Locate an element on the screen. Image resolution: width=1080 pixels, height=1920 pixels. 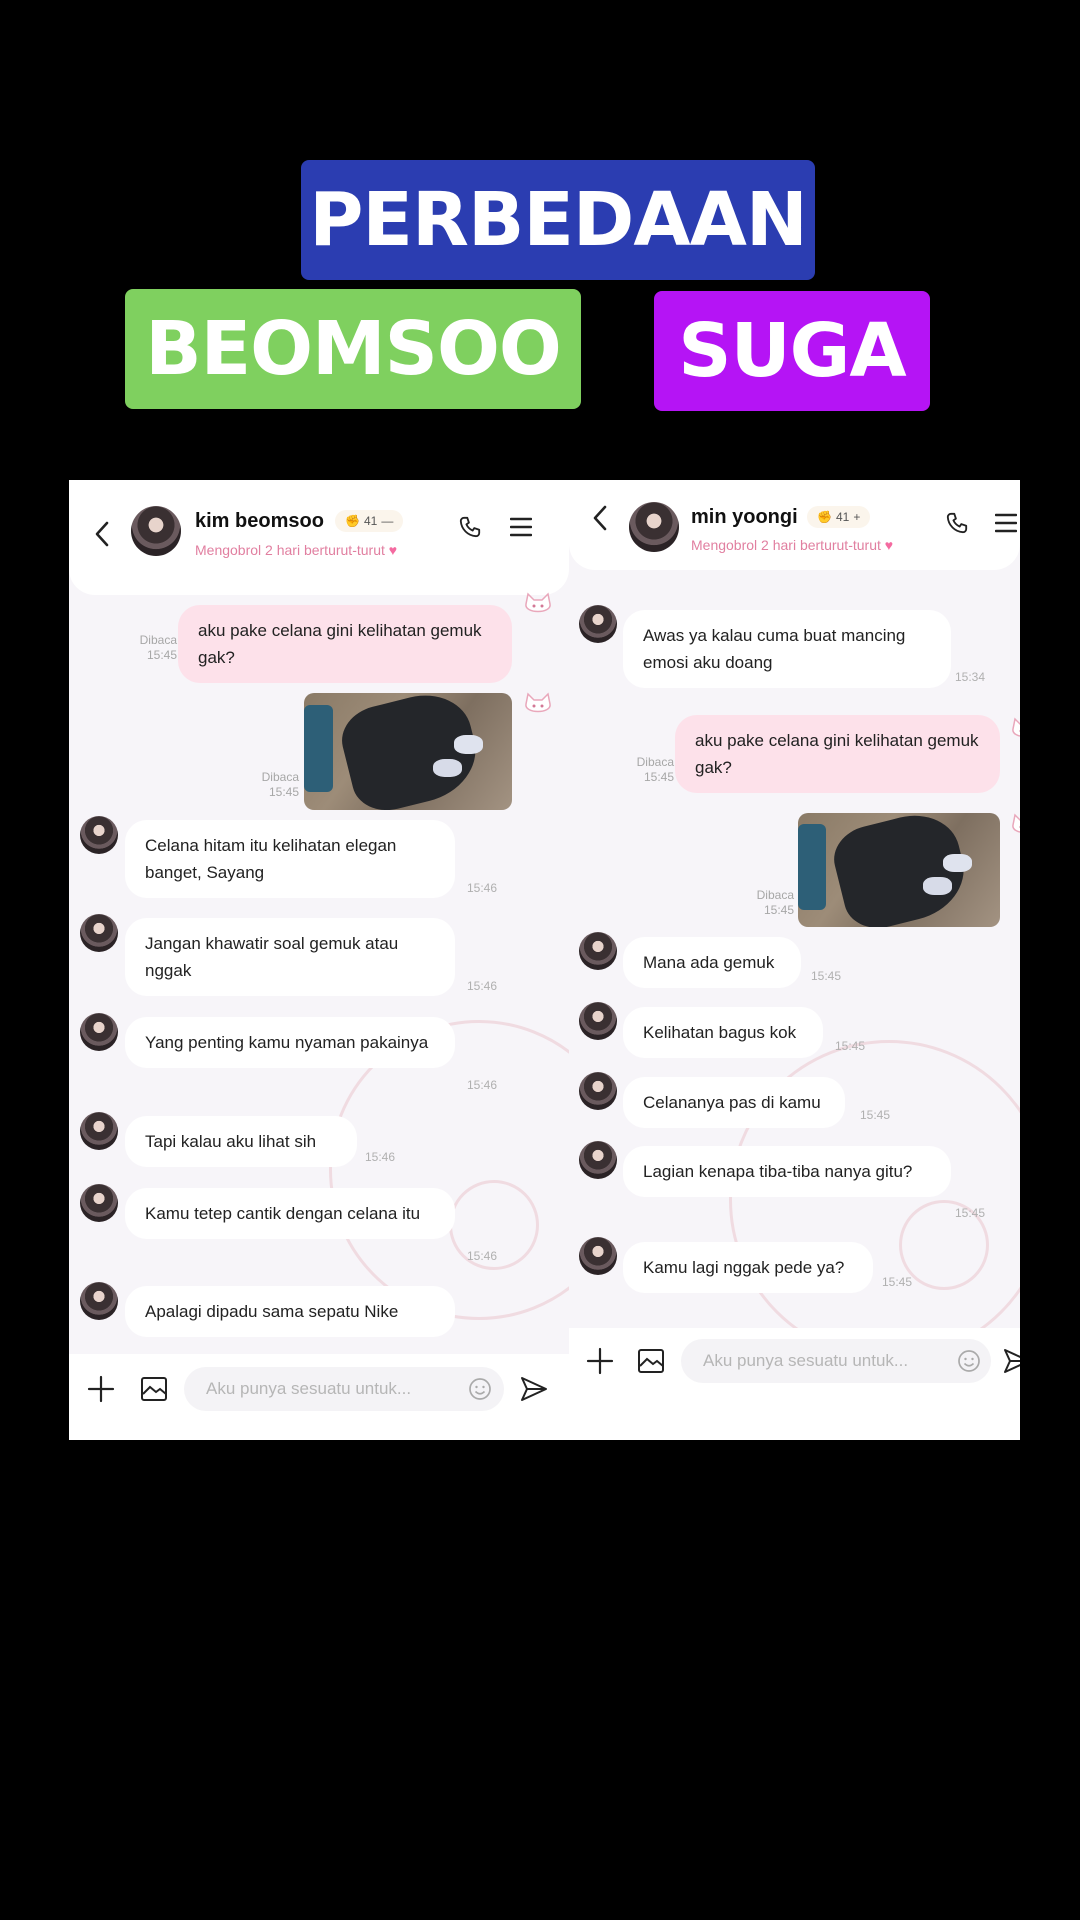
banner-suga: SUGA is located at coordinates (792, 351).